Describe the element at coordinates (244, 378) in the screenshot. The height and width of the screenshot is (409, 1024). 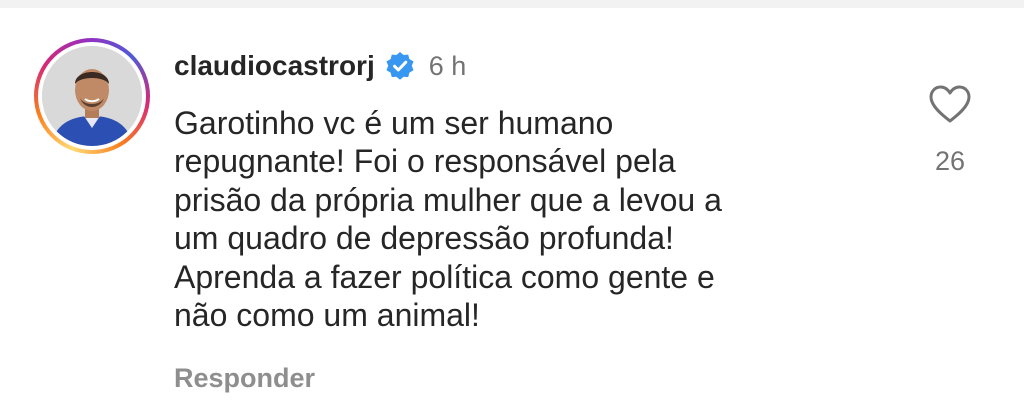
I see `reply-button: Responder` at that location.